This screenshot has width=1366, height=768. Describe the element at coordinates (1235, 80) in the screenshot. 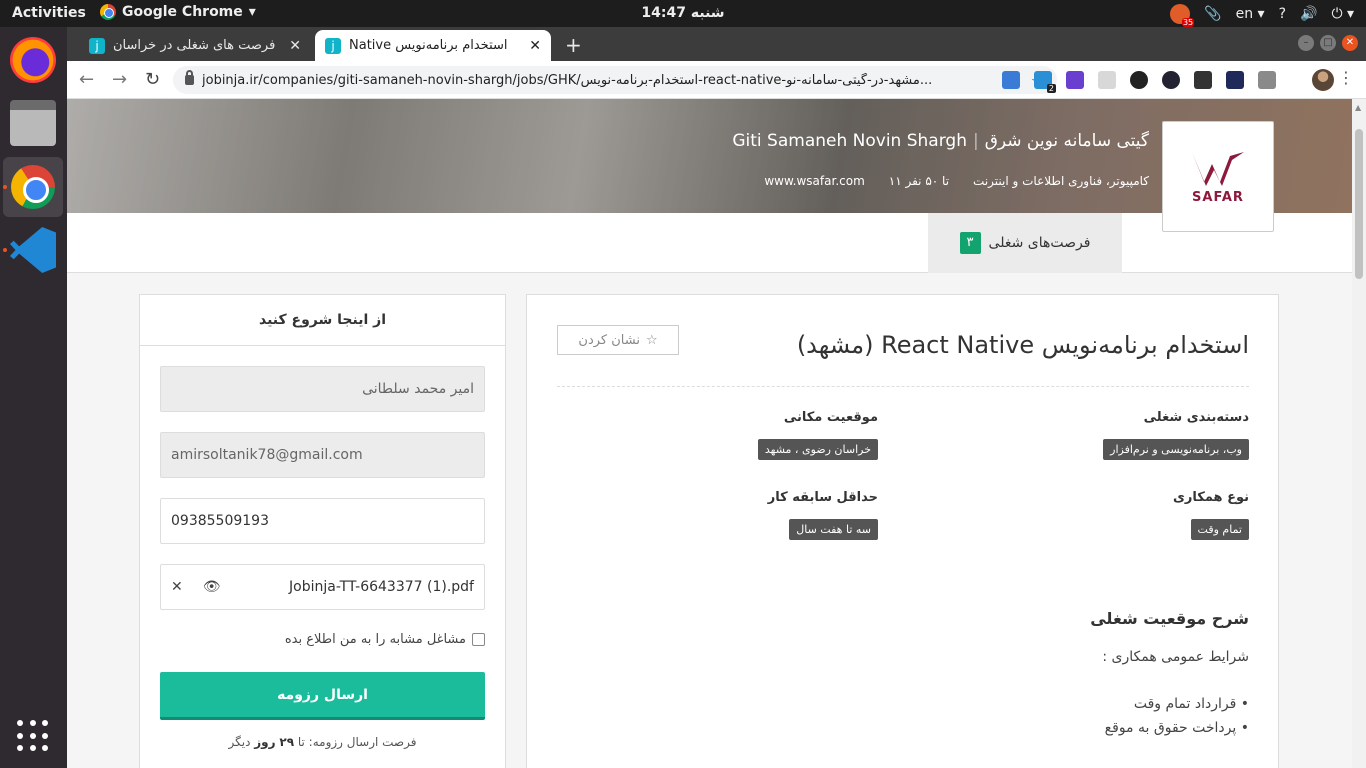

I see `extension-chart-icon` at that location.